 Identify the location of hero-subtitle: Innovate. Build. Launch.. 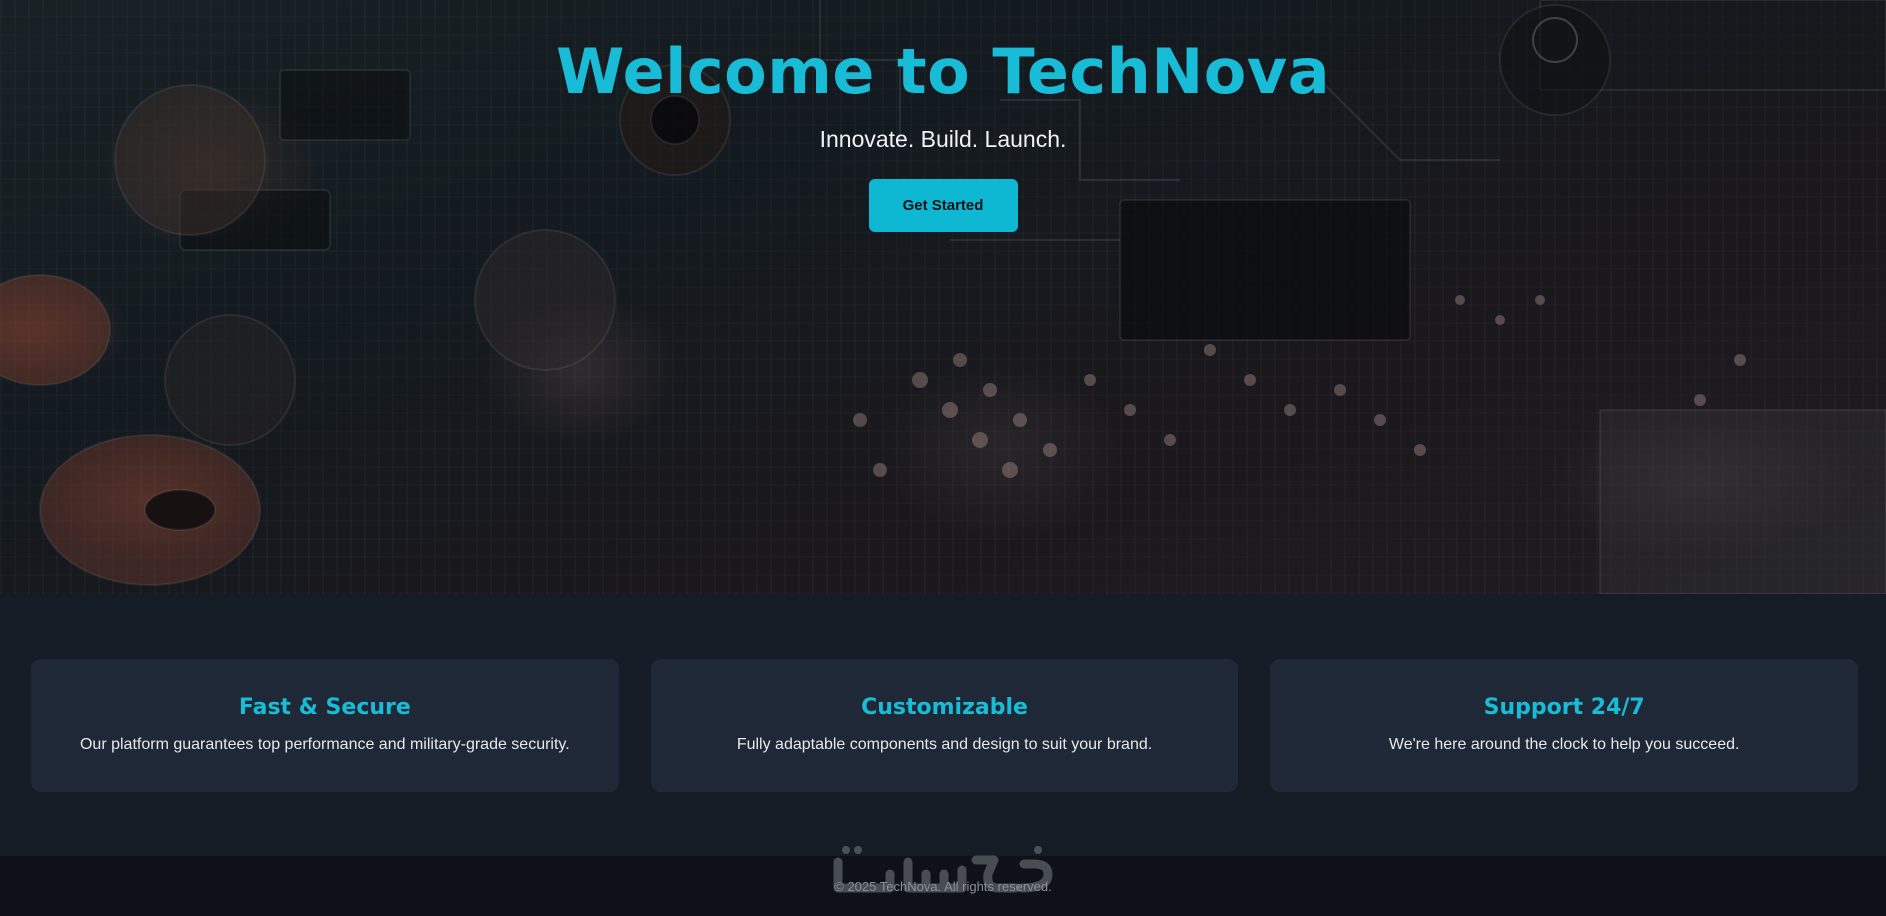
(943, 139).